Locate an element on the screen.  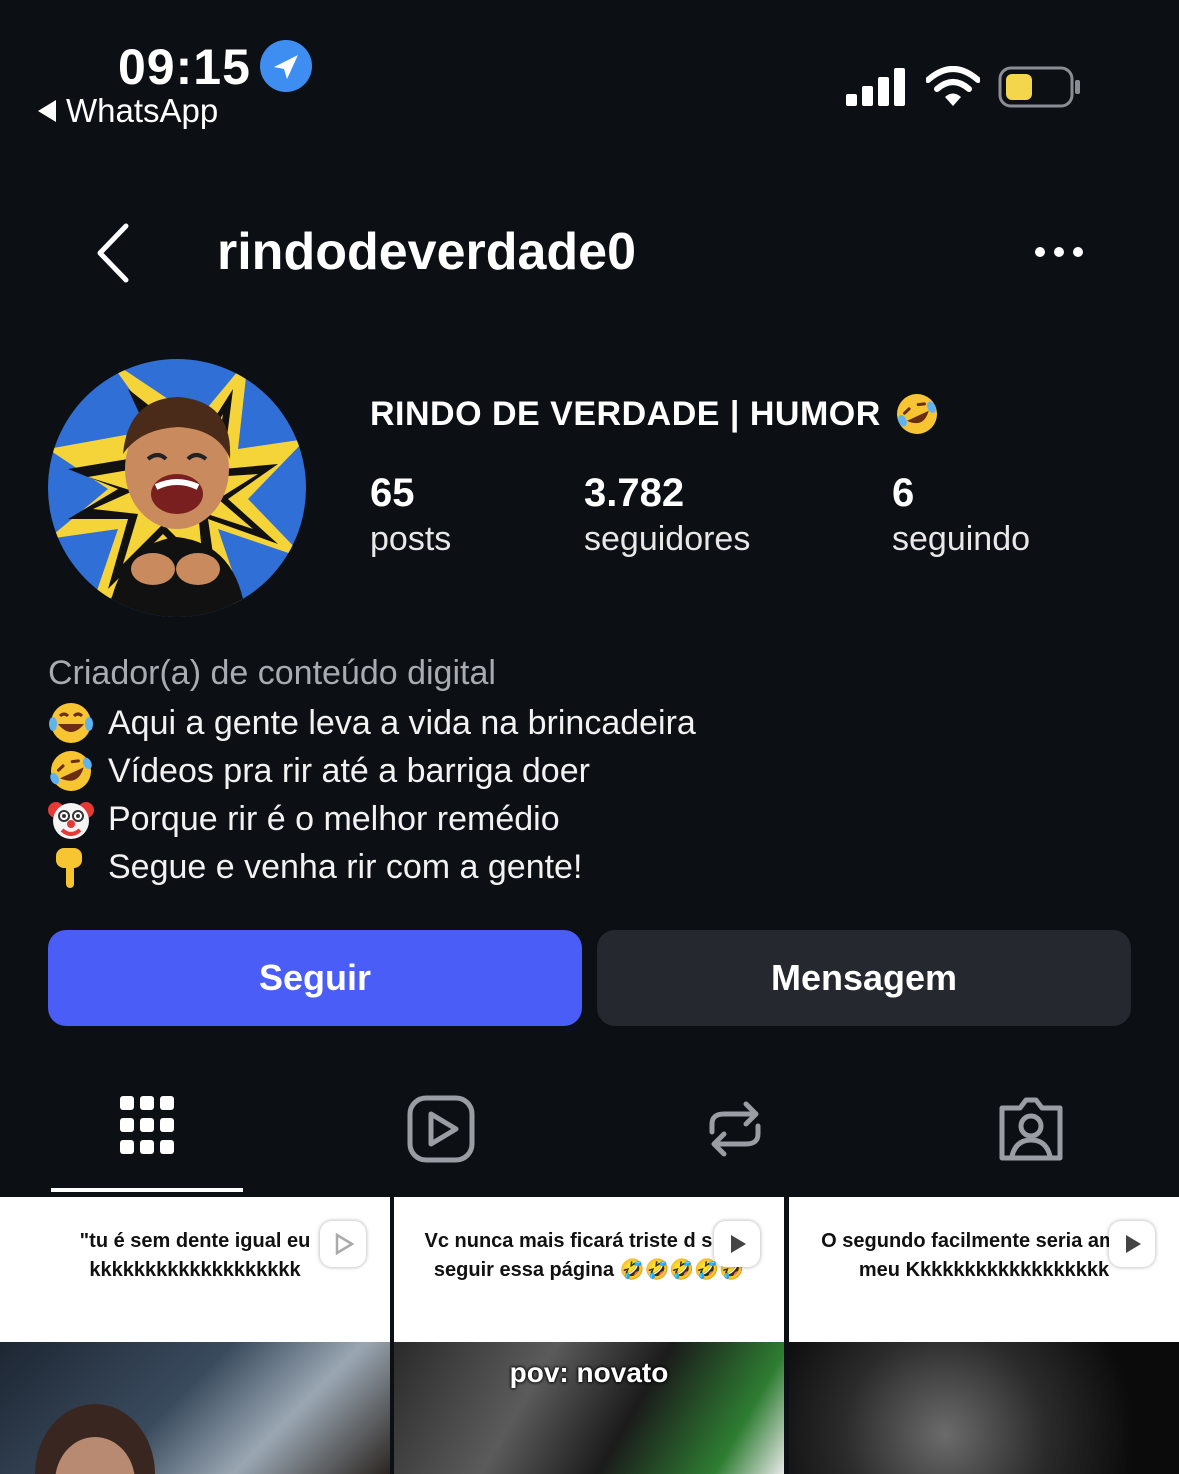
display-name-text: RINDO DE VERDADE | HUMOR is located at coordinates (625, 413).